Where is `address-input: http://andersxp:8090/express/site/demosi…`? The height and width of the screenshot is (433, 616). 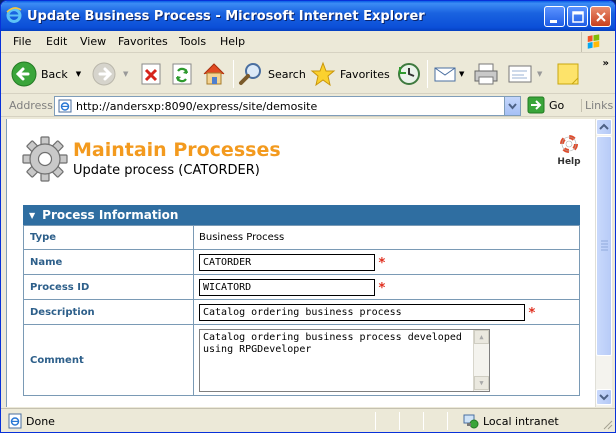
address-input: http://andersxp:8090/express/site/demosi… is located at coordinates (287, 106).